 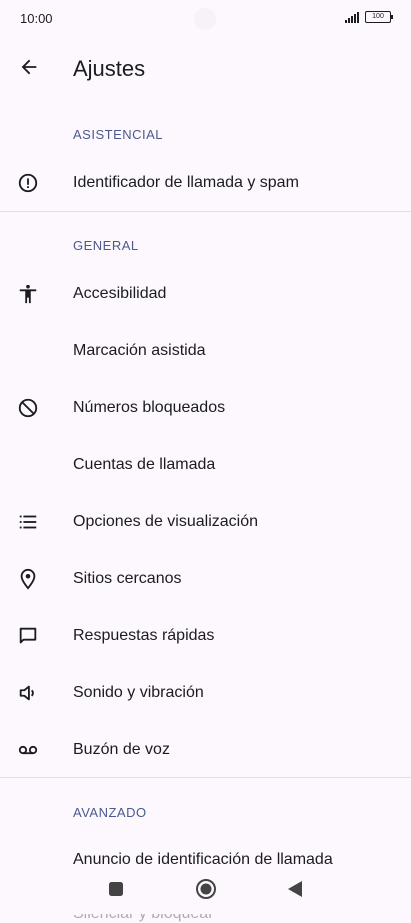 What do you see at coordinates (205, 693) in the screenshot?
I see `settings-item-sound-vibration: Sonido y vibración` at bounding box center [205, 693].